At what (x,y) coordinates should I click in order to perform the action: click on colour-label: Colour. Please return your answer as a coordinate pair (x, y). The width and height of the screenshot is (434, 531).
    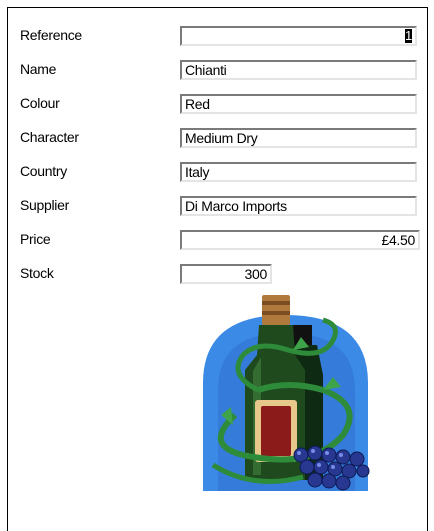
    Looking at the image, I should click on (40, 103).